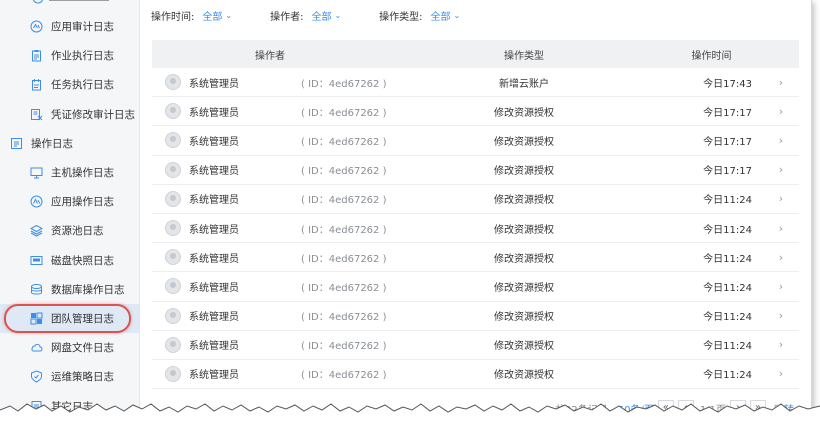 The width and height of the screenshot is (820, 430). Describe the element at coordinates (69, 143) in the screenshot. I see `sidebar-item: 操作日志` at that location.